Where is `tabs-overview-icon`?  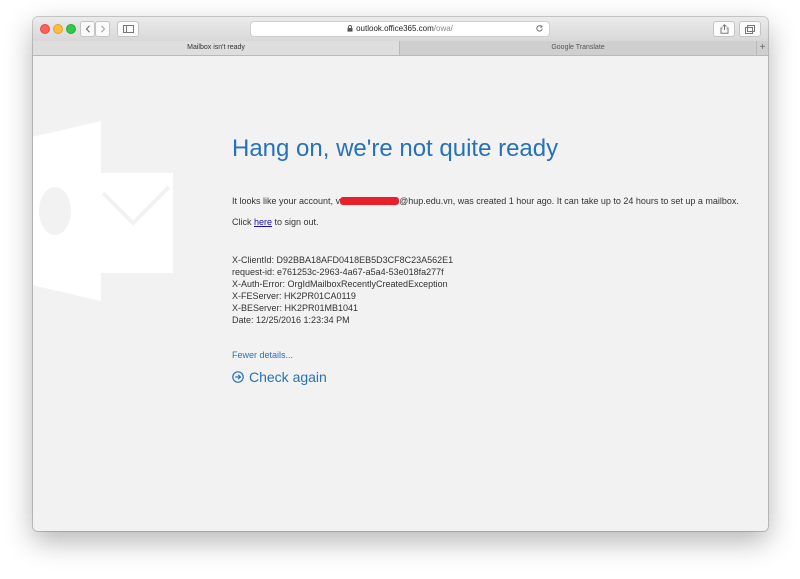 tabs-overview-icon is located at coordinates (750, 29).